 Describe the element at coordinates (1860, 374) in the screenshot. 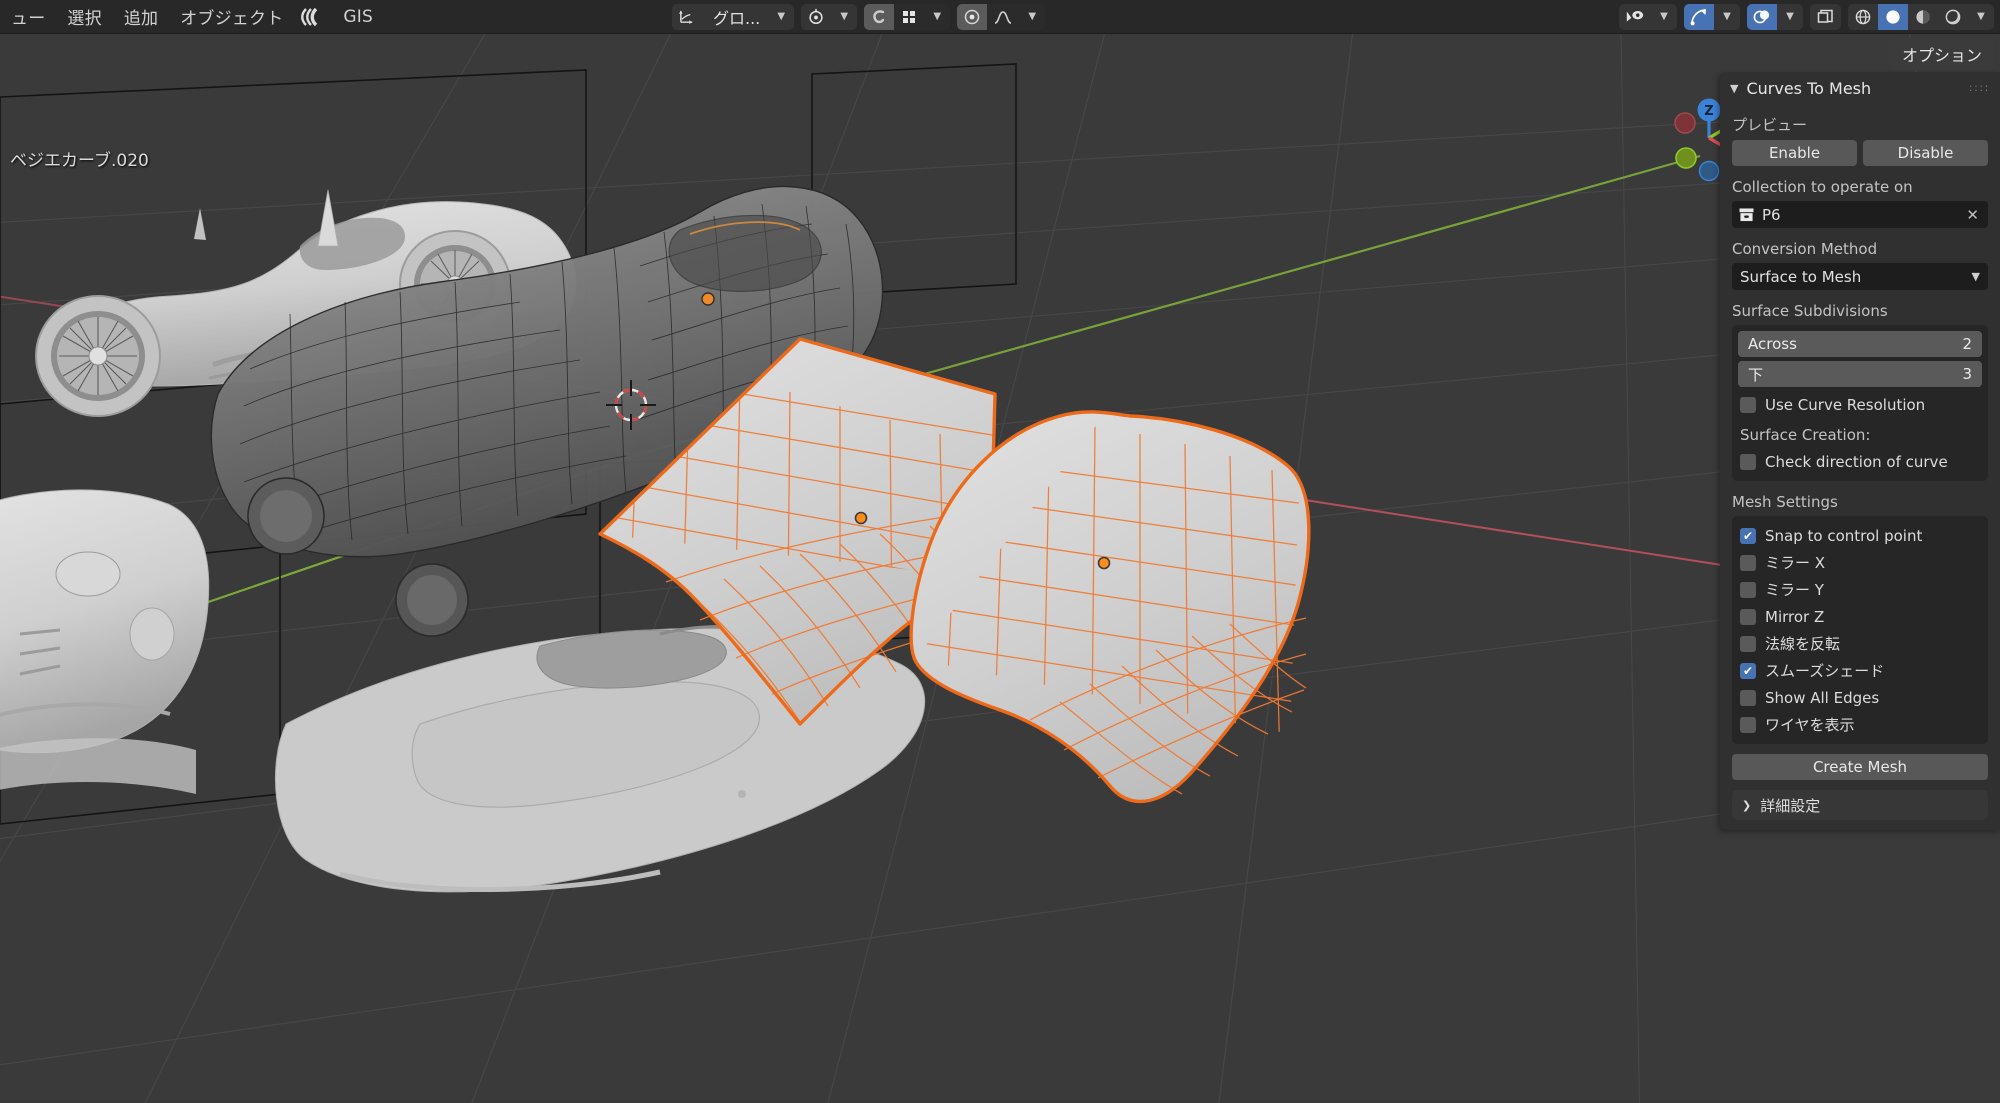

I see `subdivisions-down-field: 下 3` at that location.